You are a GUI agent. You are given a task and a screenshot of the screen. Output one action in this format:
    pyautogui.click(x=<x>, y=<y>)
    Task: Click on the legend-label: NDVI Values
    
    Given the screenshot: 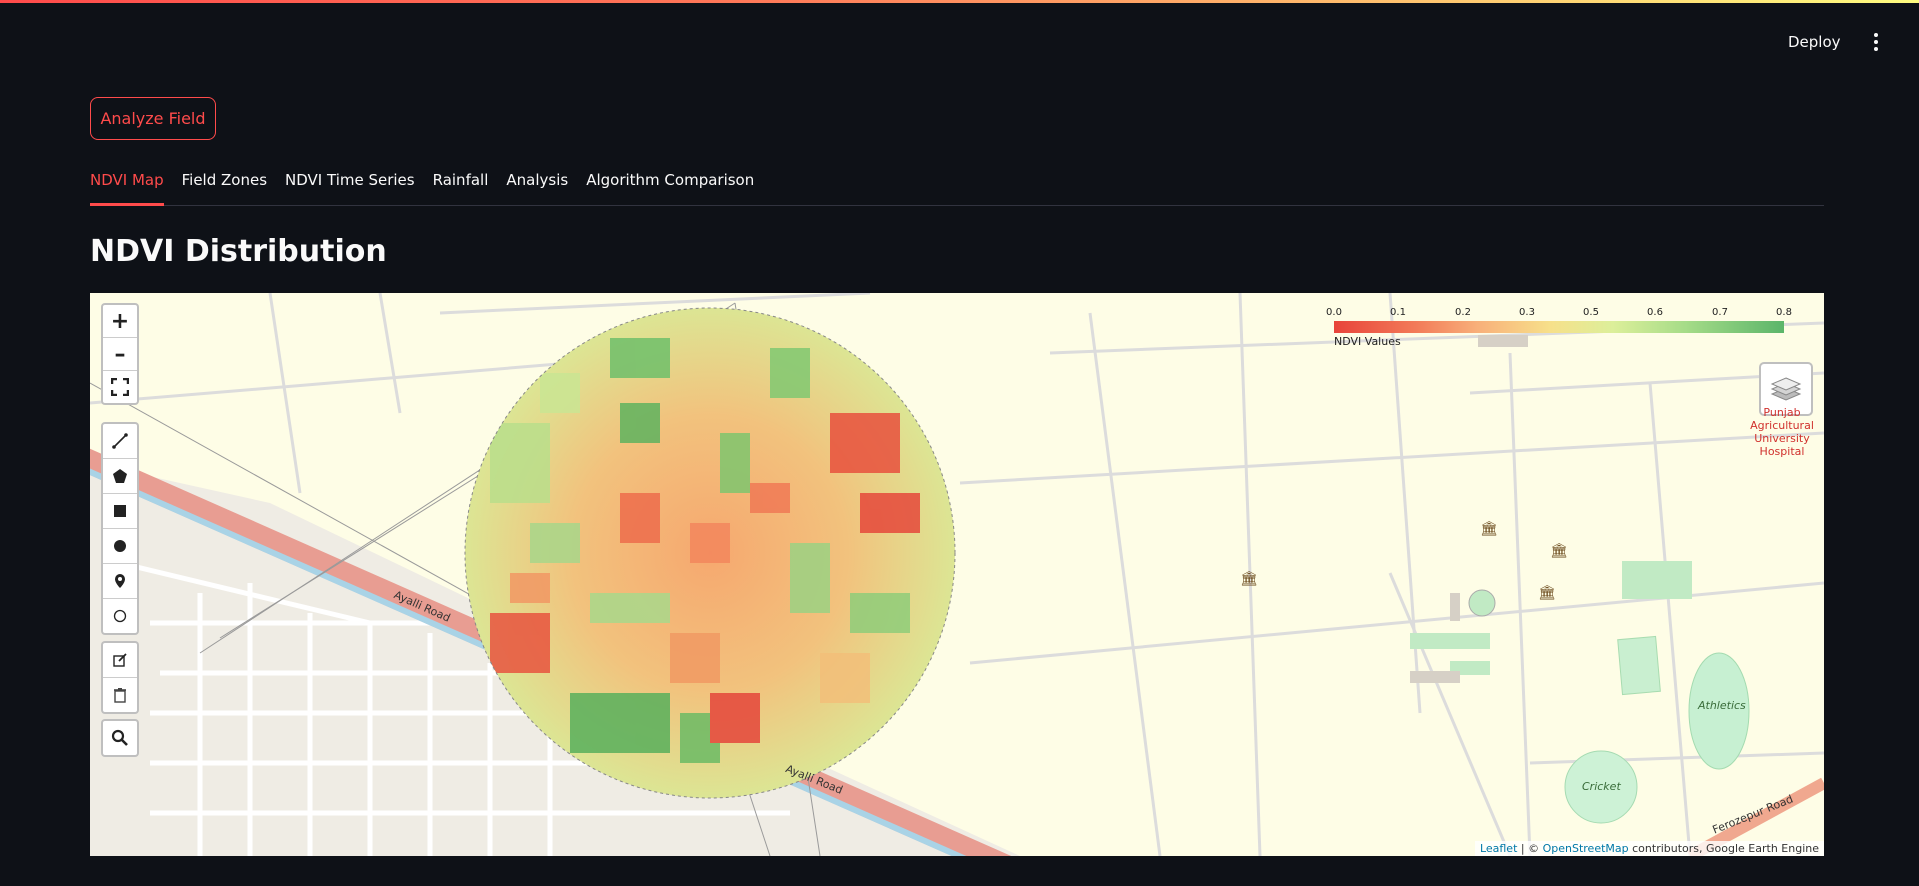 What is the action you would take?
    pyautogui.click(x=1367, y=341)
    